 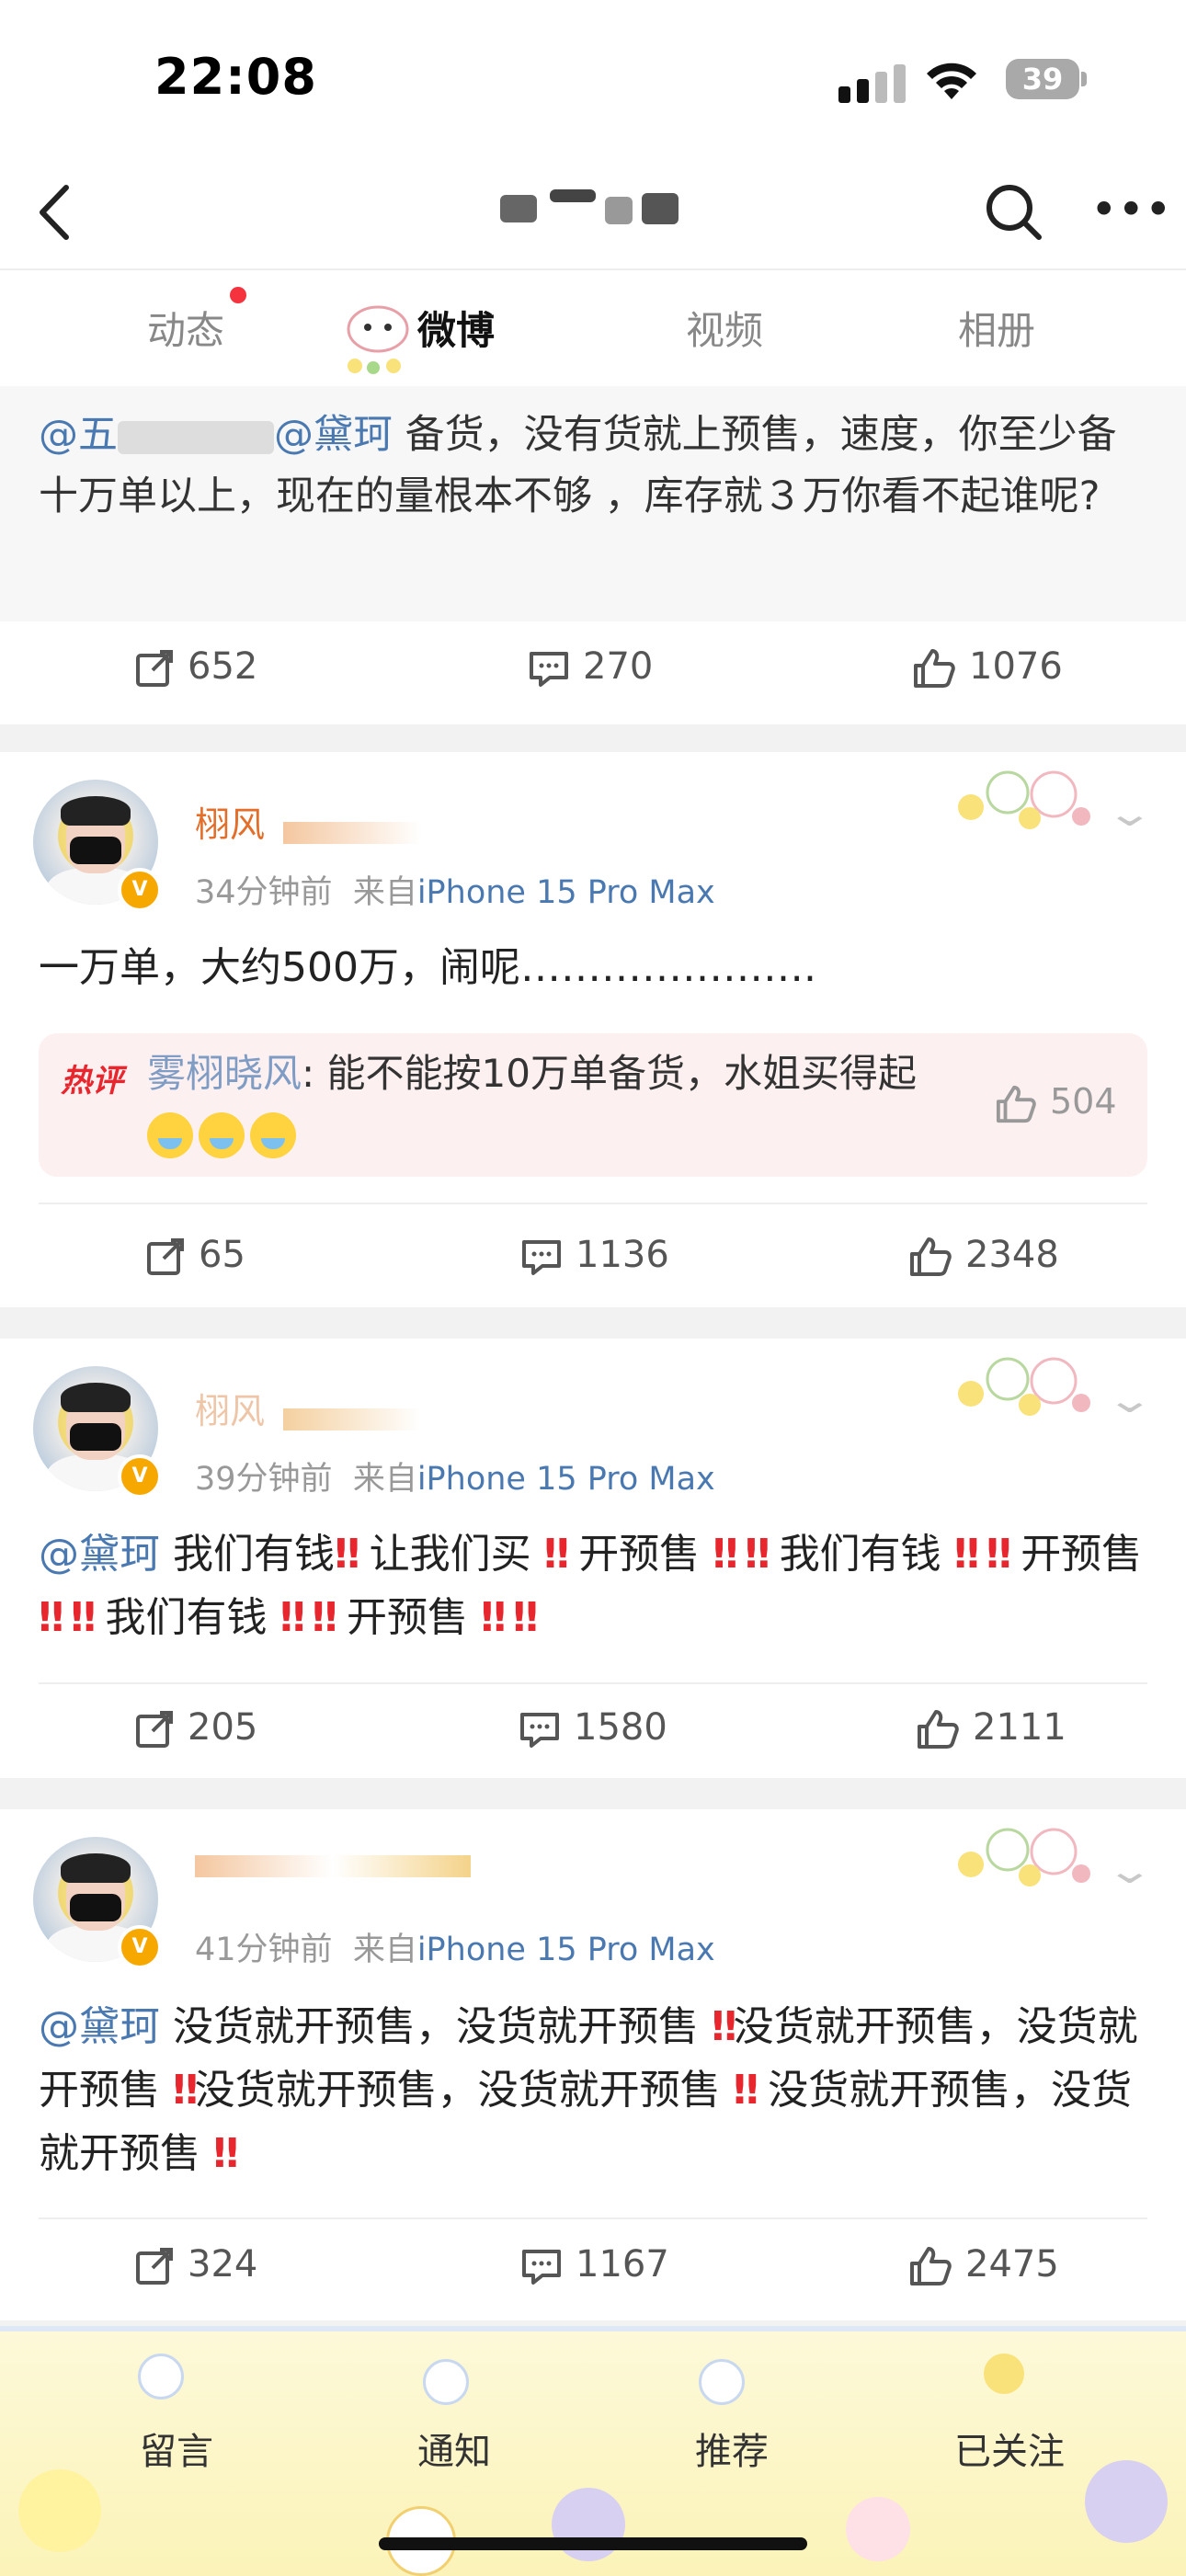 What do you see at coordinates (236, 77) in the screenshot?
I see `clock: 22:08` at bounding box center [236, 77].